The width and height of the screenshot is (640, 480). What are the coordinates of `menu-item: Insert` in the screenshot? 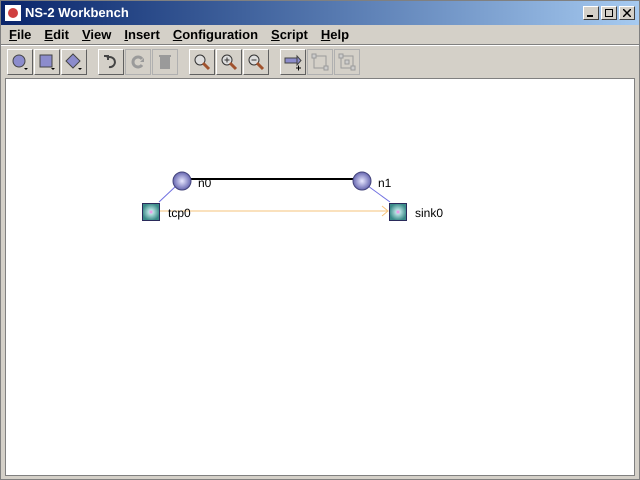 It's located at (142, 34).